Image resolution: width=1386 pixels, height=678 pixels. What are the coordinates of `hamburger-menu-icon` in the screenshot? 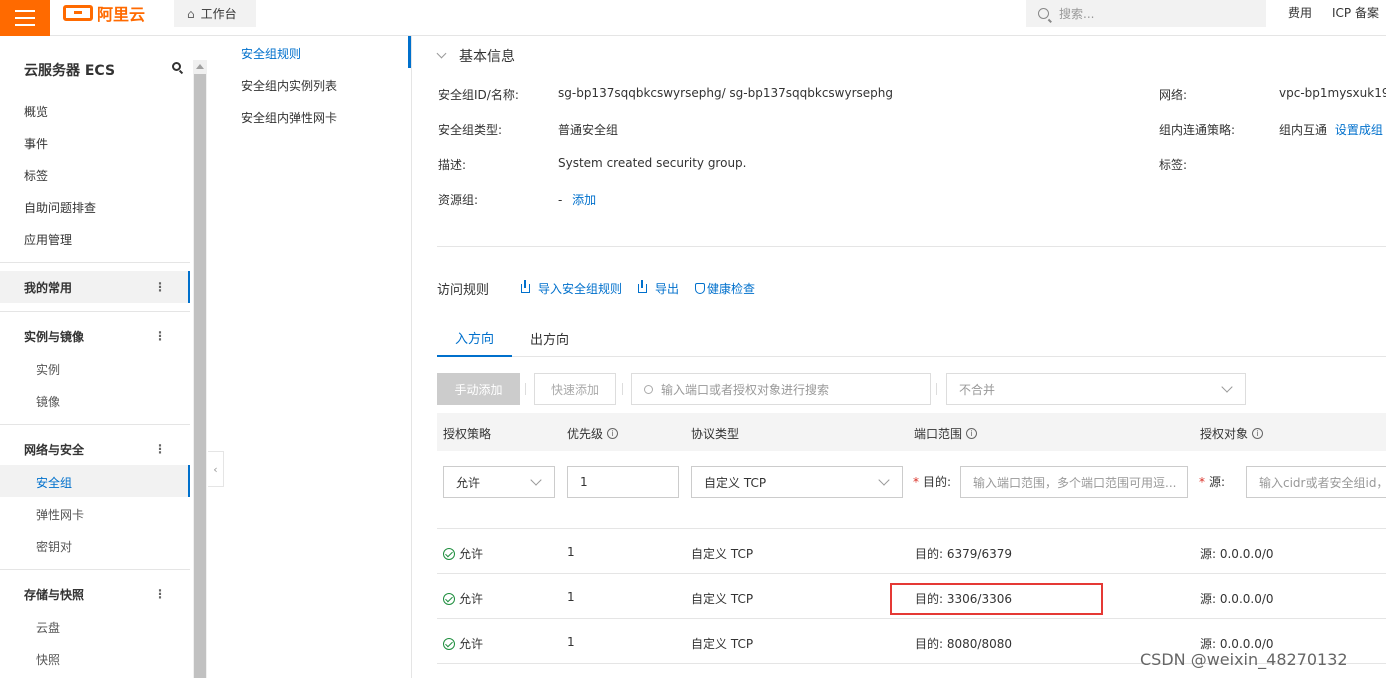 It's located at (25, 18).